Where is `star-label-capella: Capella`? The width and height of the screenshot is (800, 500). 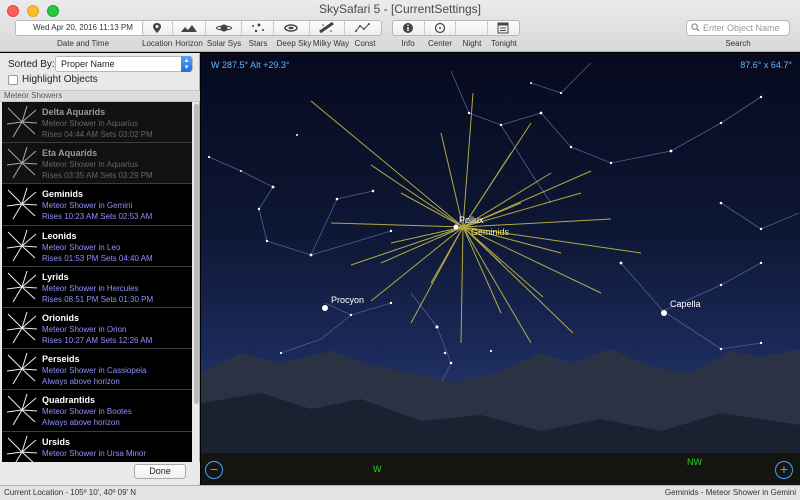
star-label-capella: Capella is located at coordinates (685, 304).